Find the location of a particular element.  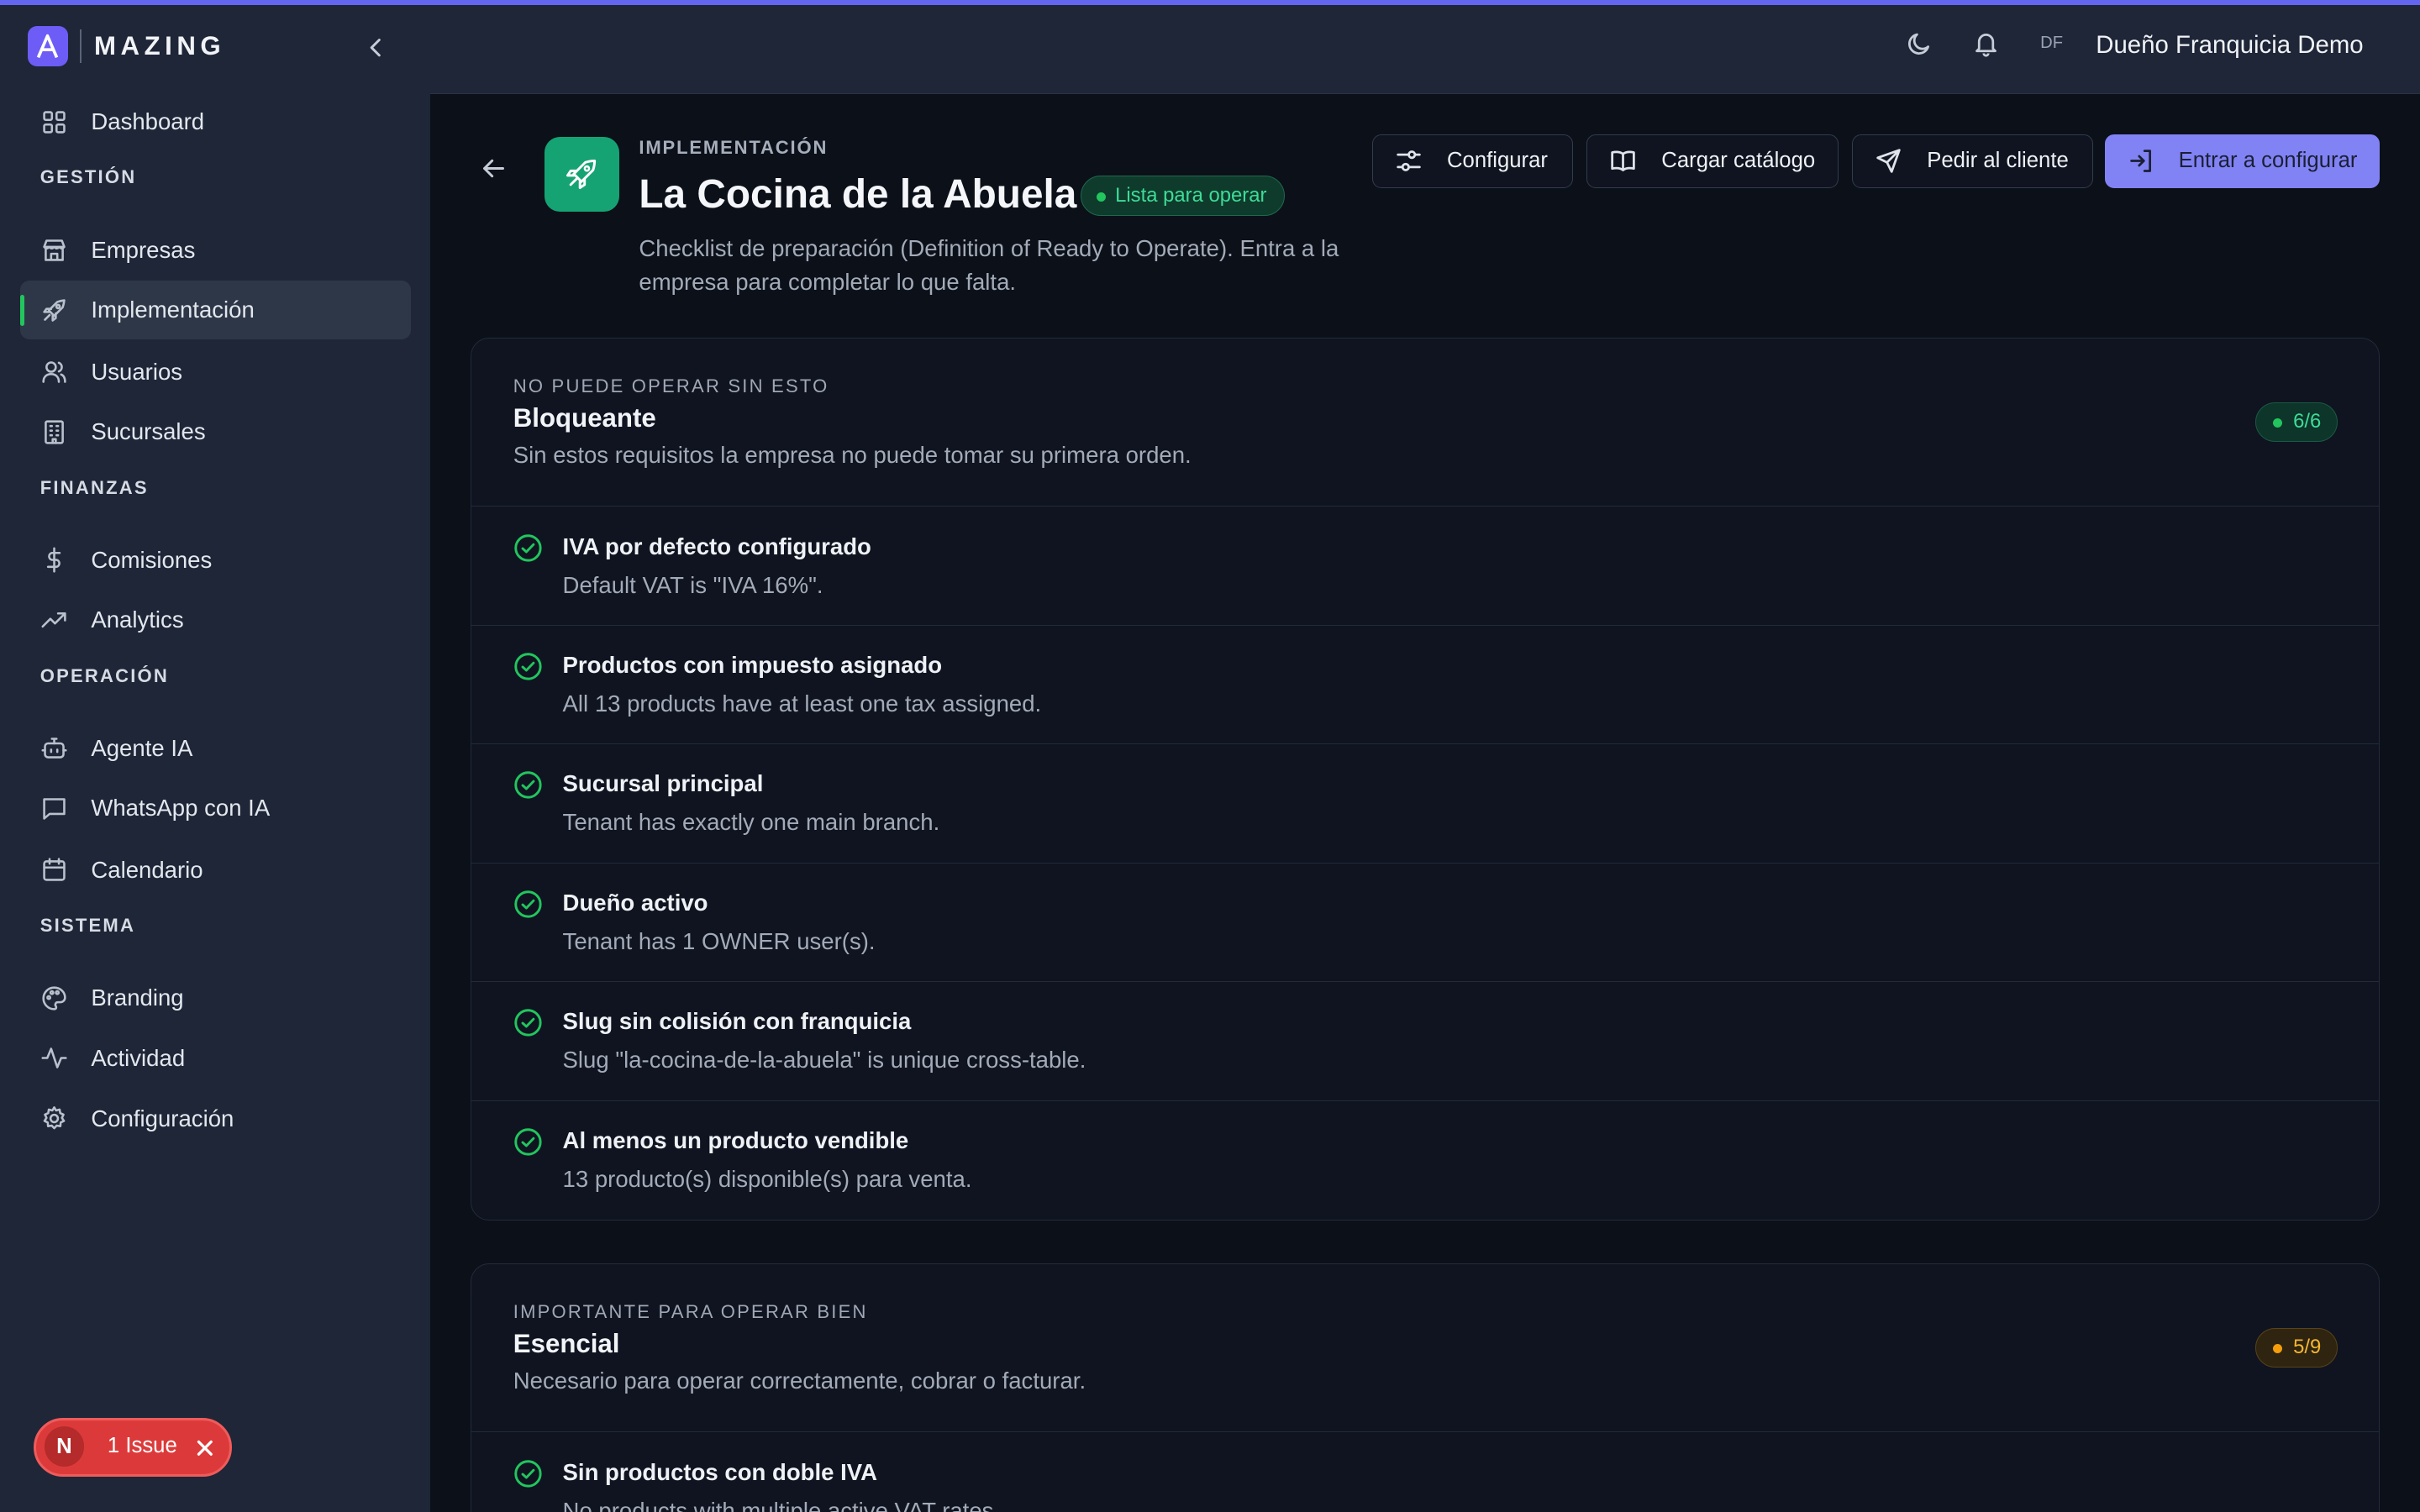

brand: MAZING is located at coordinates (127, 46).